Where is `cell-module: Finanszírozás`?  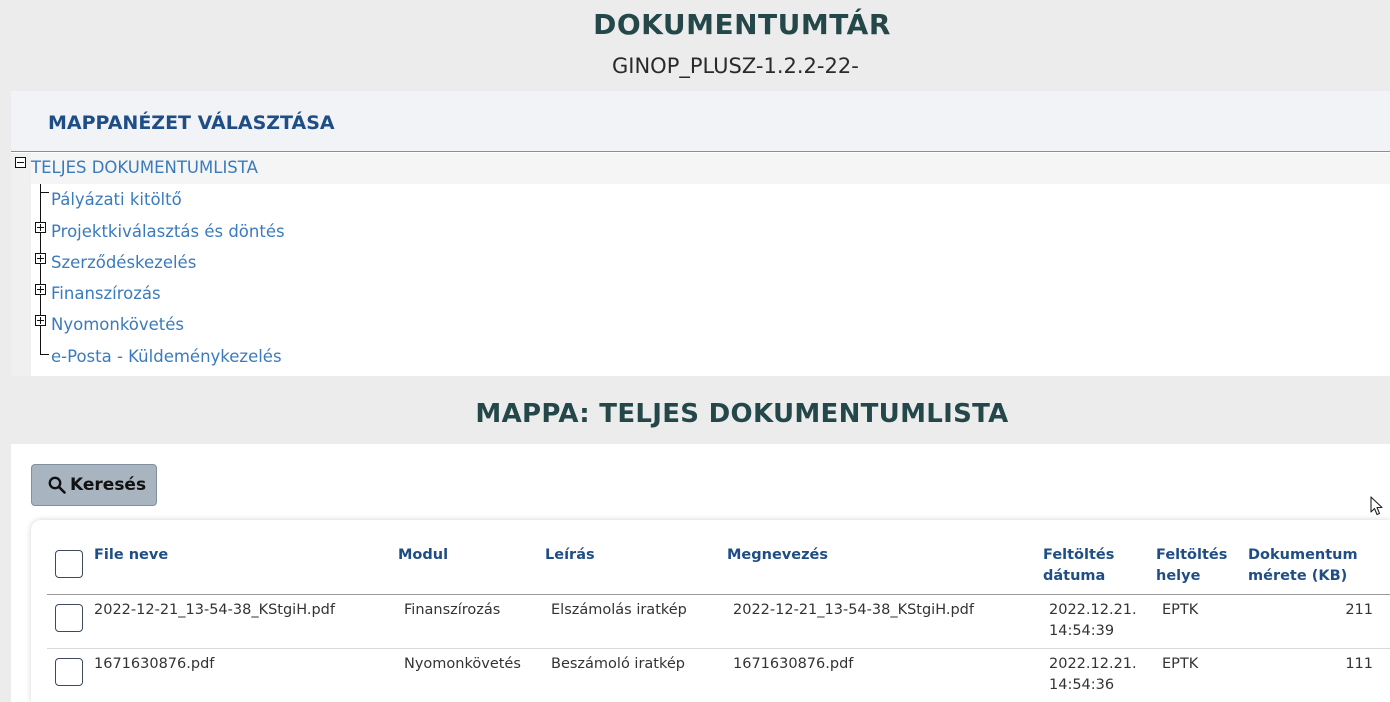
cell-module: Finanszírozás is located at coordinates (452, 610).